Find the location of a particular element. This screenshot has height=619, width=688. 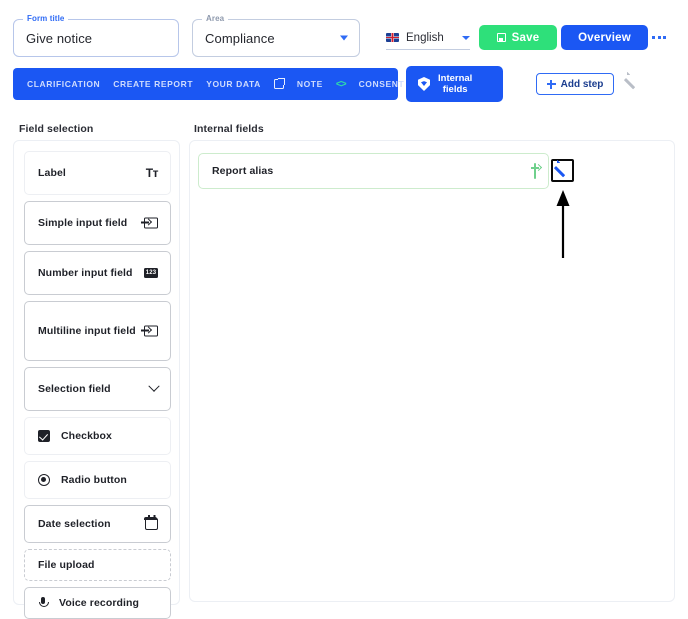

microphone-icon is located at coordinates (43, 603).